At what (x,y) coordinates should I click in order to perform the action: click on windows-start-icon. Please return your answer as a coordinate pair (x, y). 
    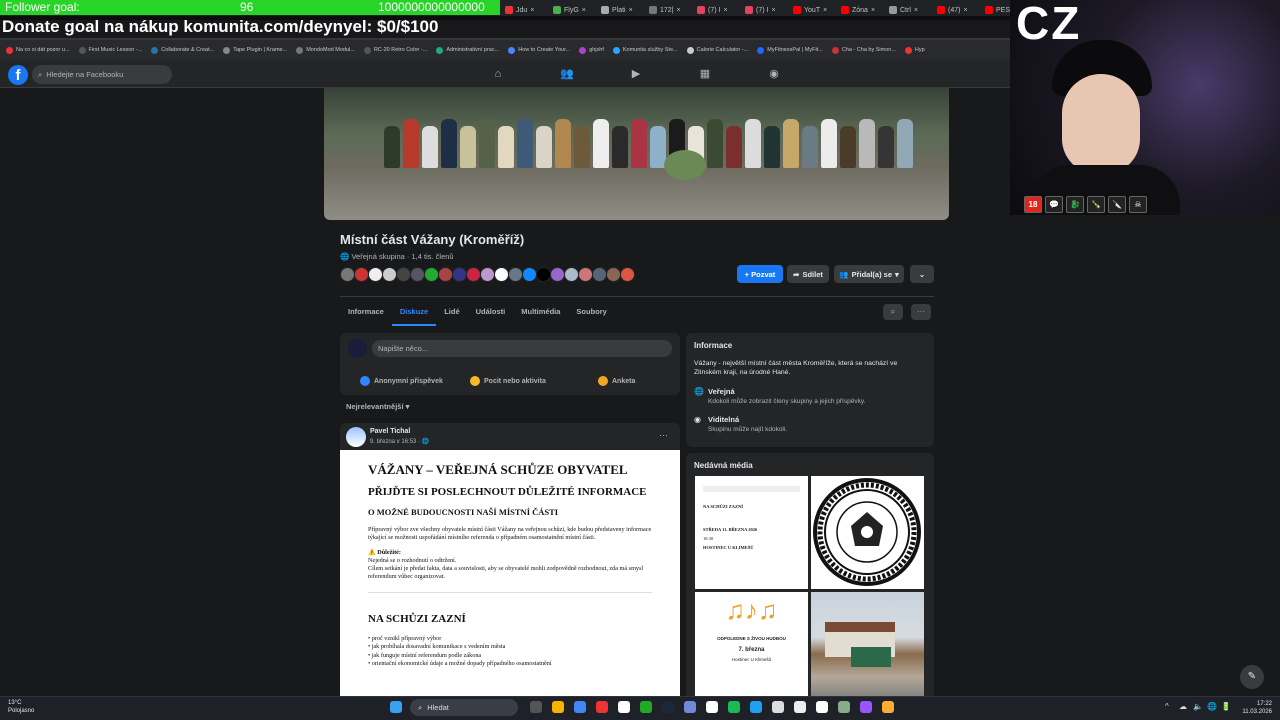
    Looking at the image, I should click on (396, 707).